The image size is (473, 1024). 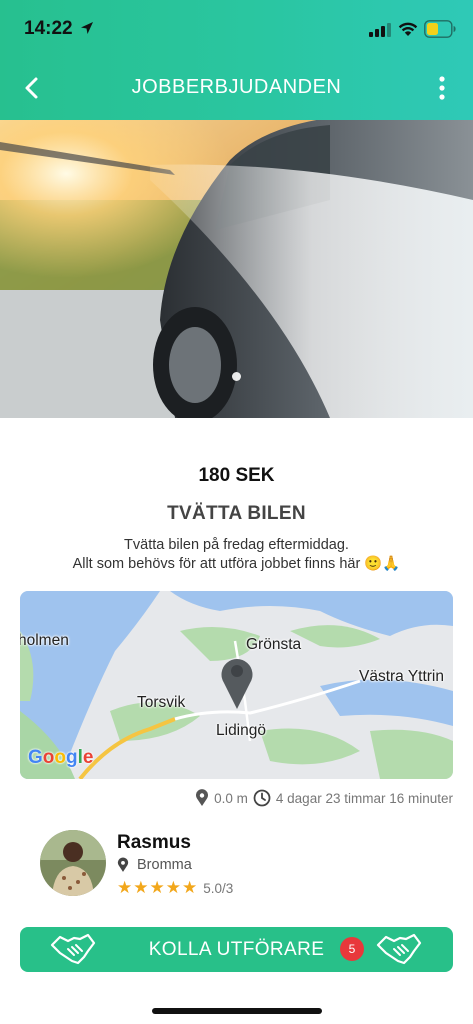 I want to click on view-performers-button: KOLLA UTFÖRARE 5, so click(x=236, y=949).